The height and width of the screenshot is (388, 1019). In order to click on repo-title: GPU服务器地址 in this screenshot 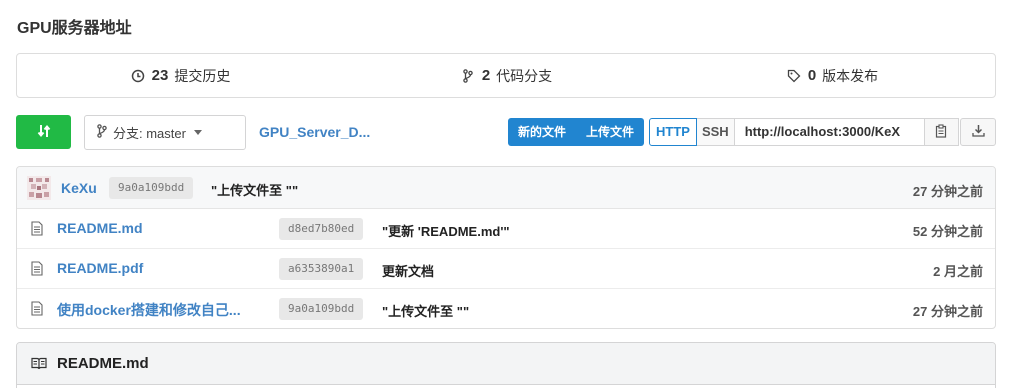, I will do `click(74, 28)`.